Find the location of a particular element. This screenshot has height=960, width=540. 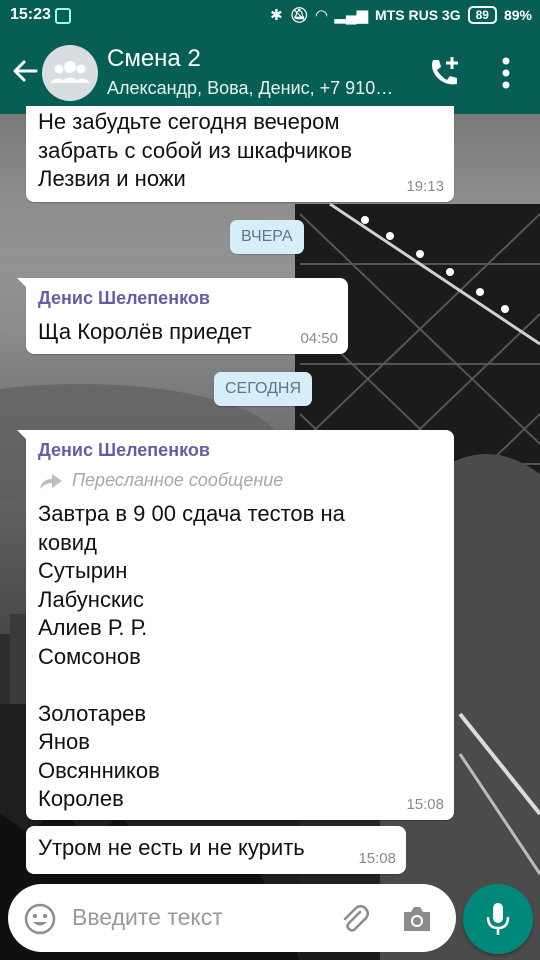

chat-title: Смена 2 is located at coordinates (154, 59).